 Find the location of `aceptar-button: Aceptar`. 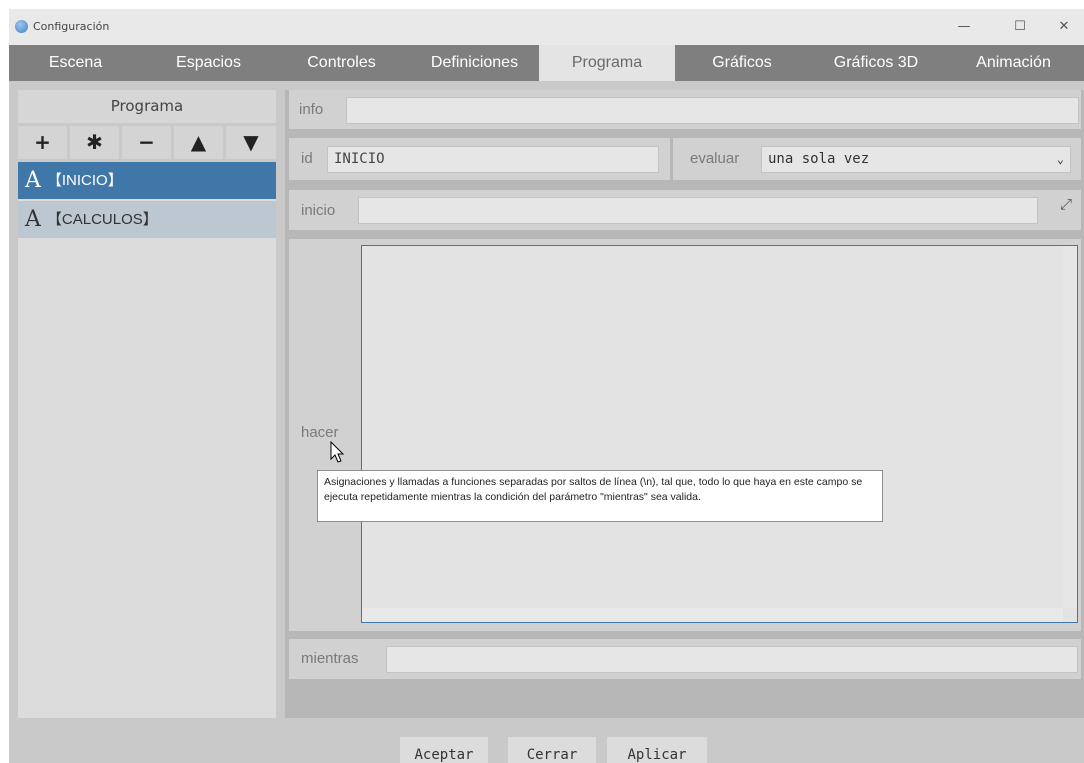

aceptar-button: Aceptar is located at coordinates (444, 750).